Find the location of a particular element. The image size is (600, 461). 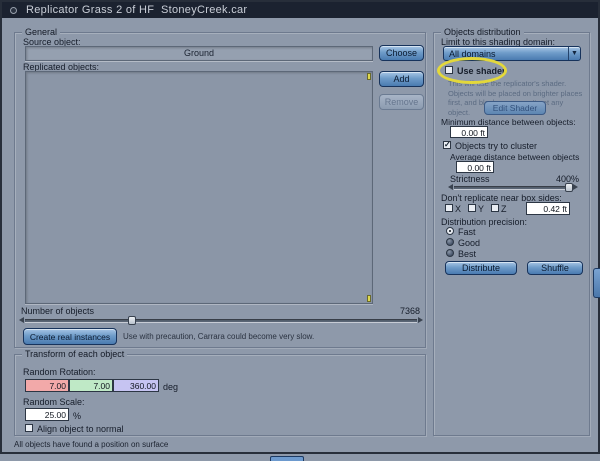

axis-y-checkbox is located at coordinates (472, 208).